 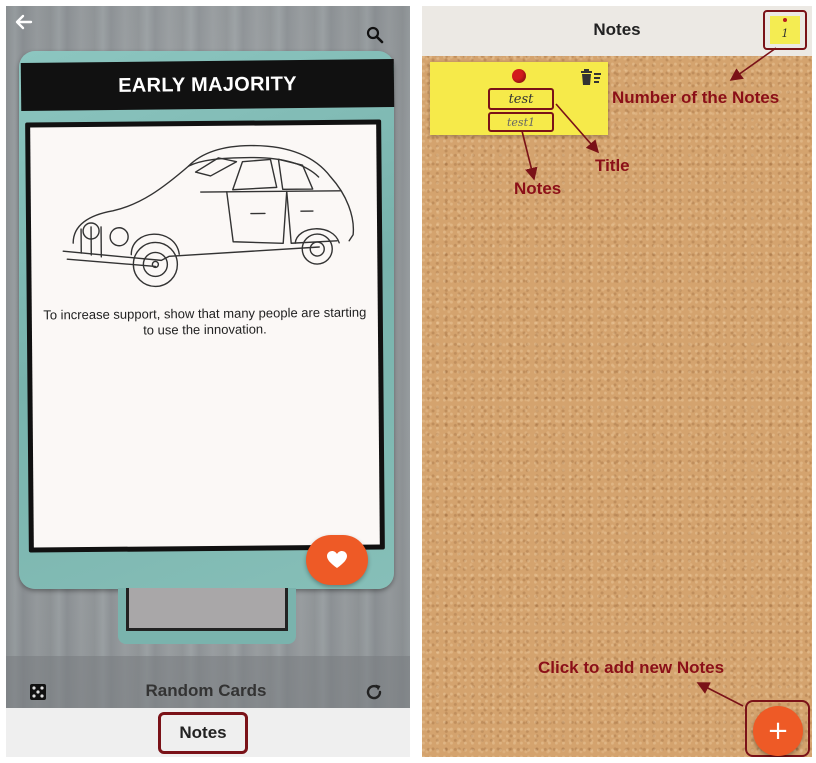 I want to click on note-card: test test1, so click(x=519, y=98).